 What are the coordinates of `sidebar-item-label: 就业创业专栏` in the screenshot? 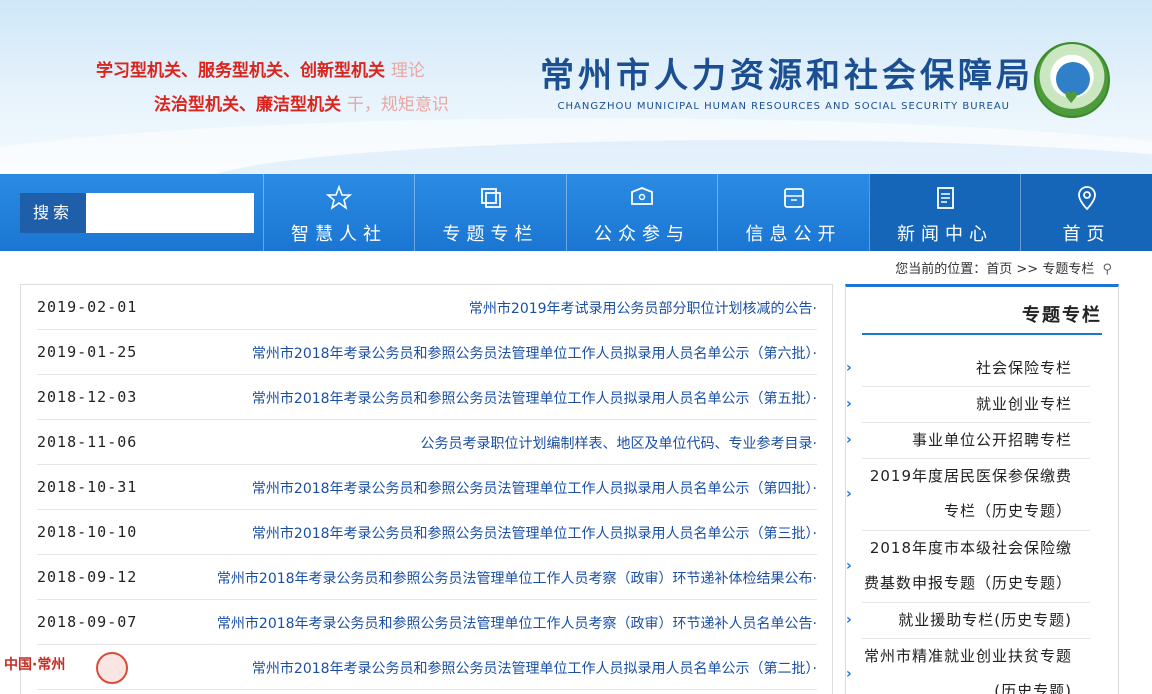 It's located at (1023, 404).